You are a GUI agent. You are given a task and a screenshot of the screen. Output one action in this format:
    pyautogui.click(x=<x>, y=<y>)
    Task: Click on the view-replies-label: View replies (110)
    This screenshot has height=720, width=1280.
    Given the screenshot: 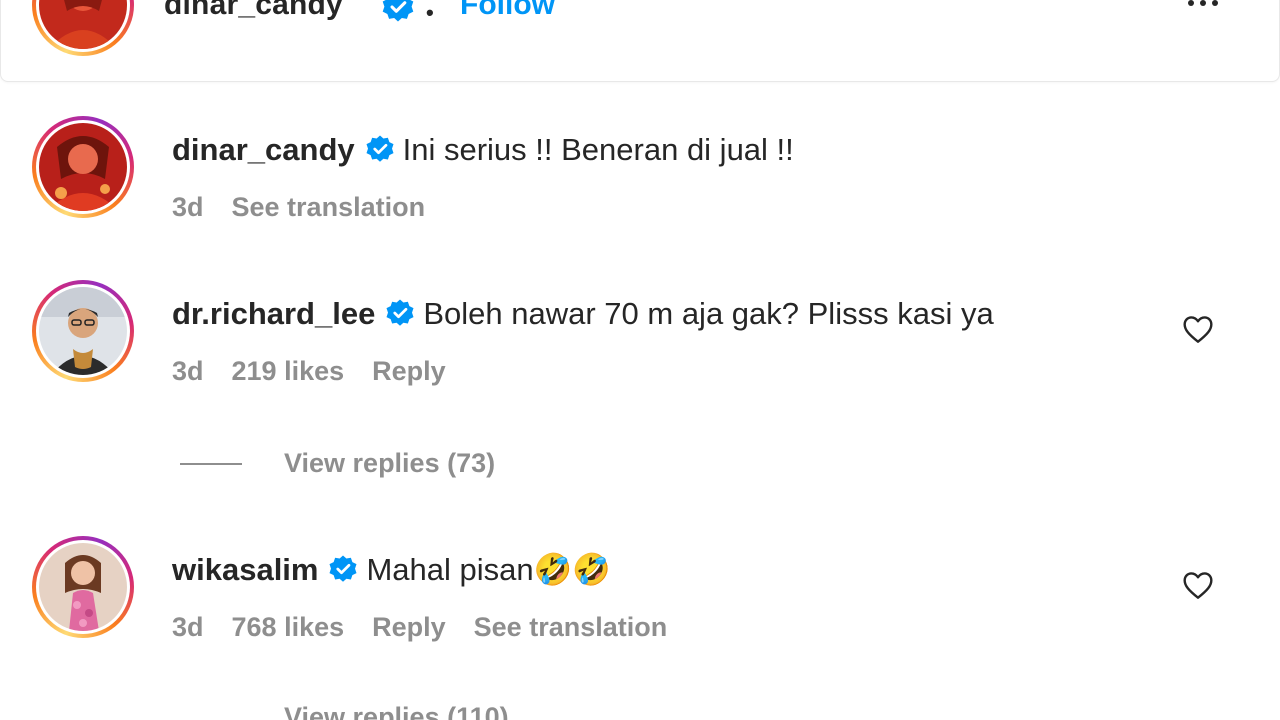 What is the action you would take?
    pyautogui.click(x=396, y=711)
    